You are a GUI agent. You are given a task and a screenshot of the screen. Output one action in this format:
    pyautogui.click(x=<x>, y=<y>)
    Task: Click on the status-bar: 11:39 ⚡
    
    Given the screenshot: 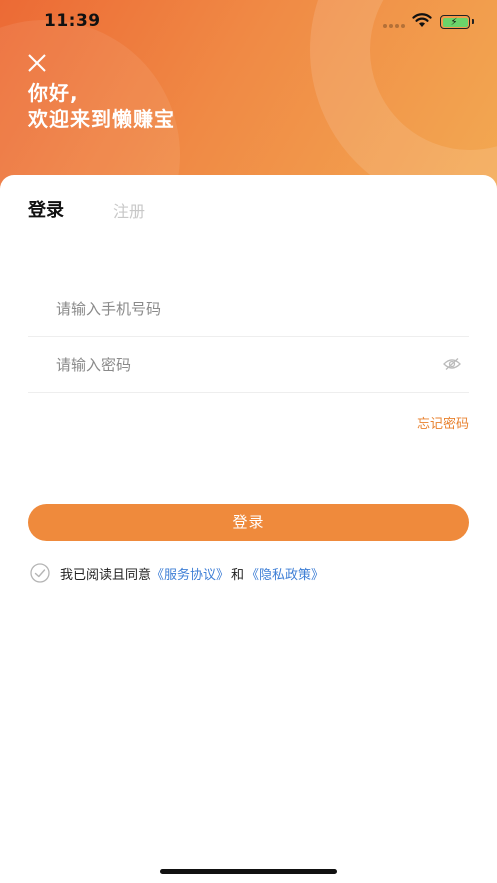 What is the action you would take?
    pyautogui.click(x=248, y=22)
    